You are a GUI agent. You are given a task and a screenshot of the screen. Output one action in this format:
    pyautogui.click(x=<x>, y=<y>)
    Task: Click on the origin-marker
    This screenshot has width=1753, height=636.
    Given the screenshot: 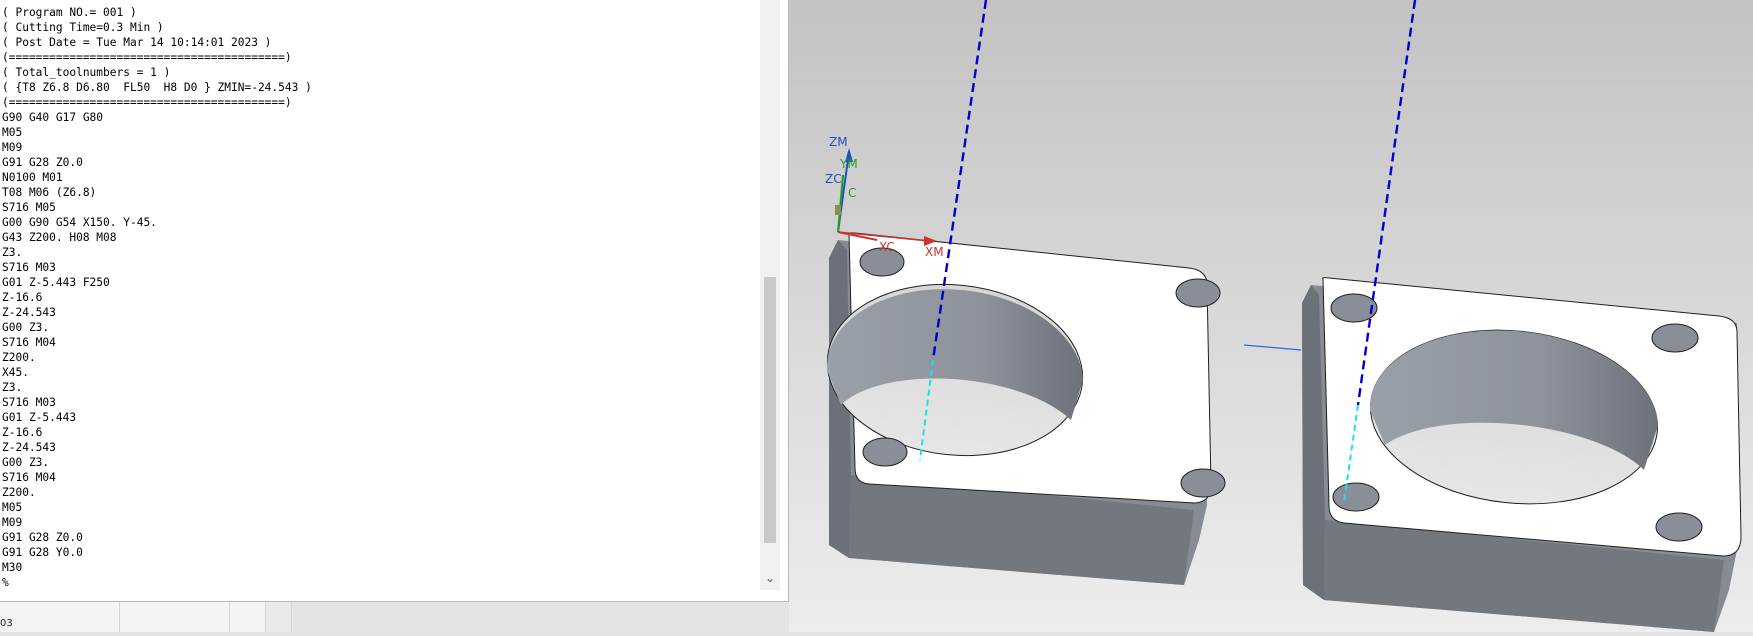 What is the action you would take?
    pyautogui.click(x=838, y=210)
    